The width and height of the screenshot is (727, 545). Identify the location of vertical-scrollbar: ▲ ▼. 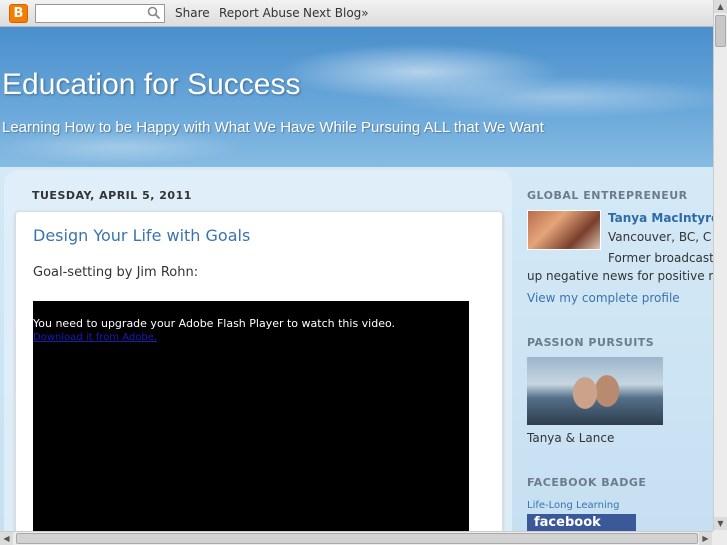
(720, 265).